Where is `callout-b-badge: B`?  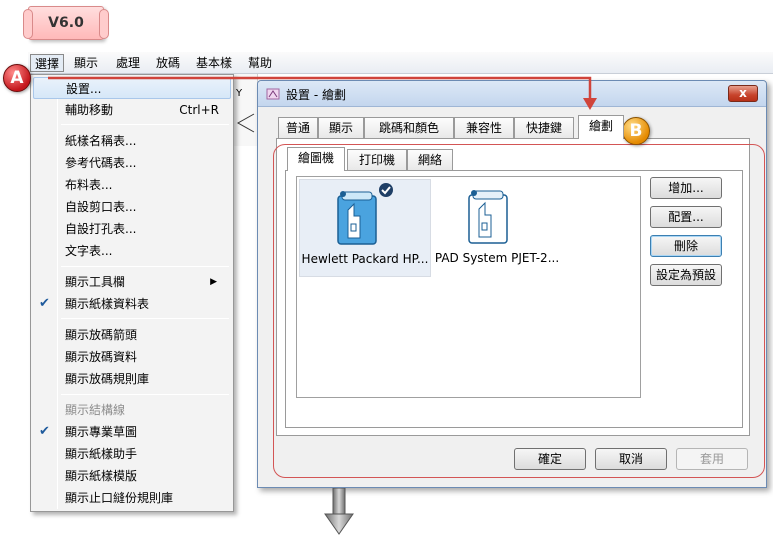
callout-b-badge: B is located at coordinates (636, 131).